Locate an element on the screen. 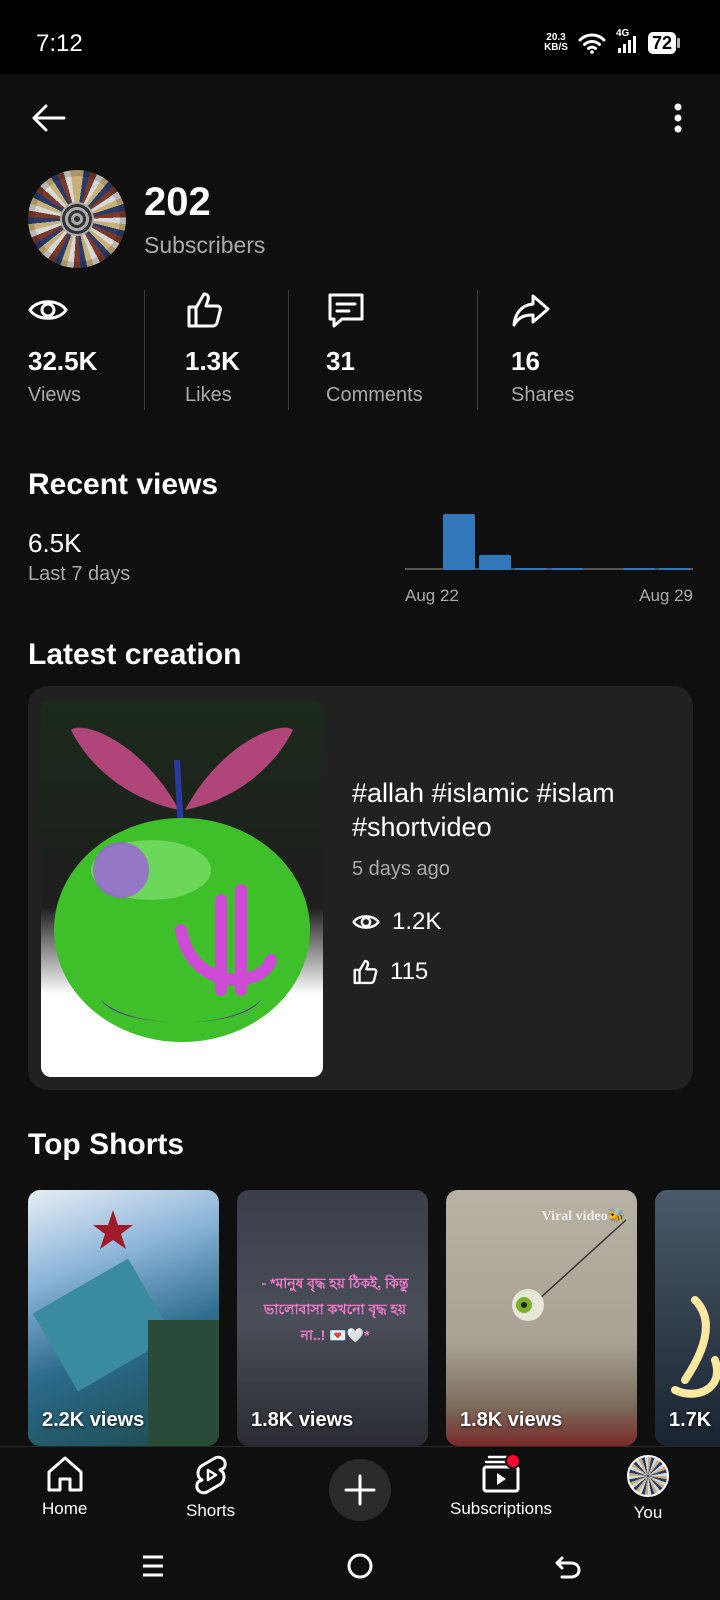 Image resolution: width=720 pixels, height=1600 pixels. battery-level: 72 is located at coordinates (661, 43).